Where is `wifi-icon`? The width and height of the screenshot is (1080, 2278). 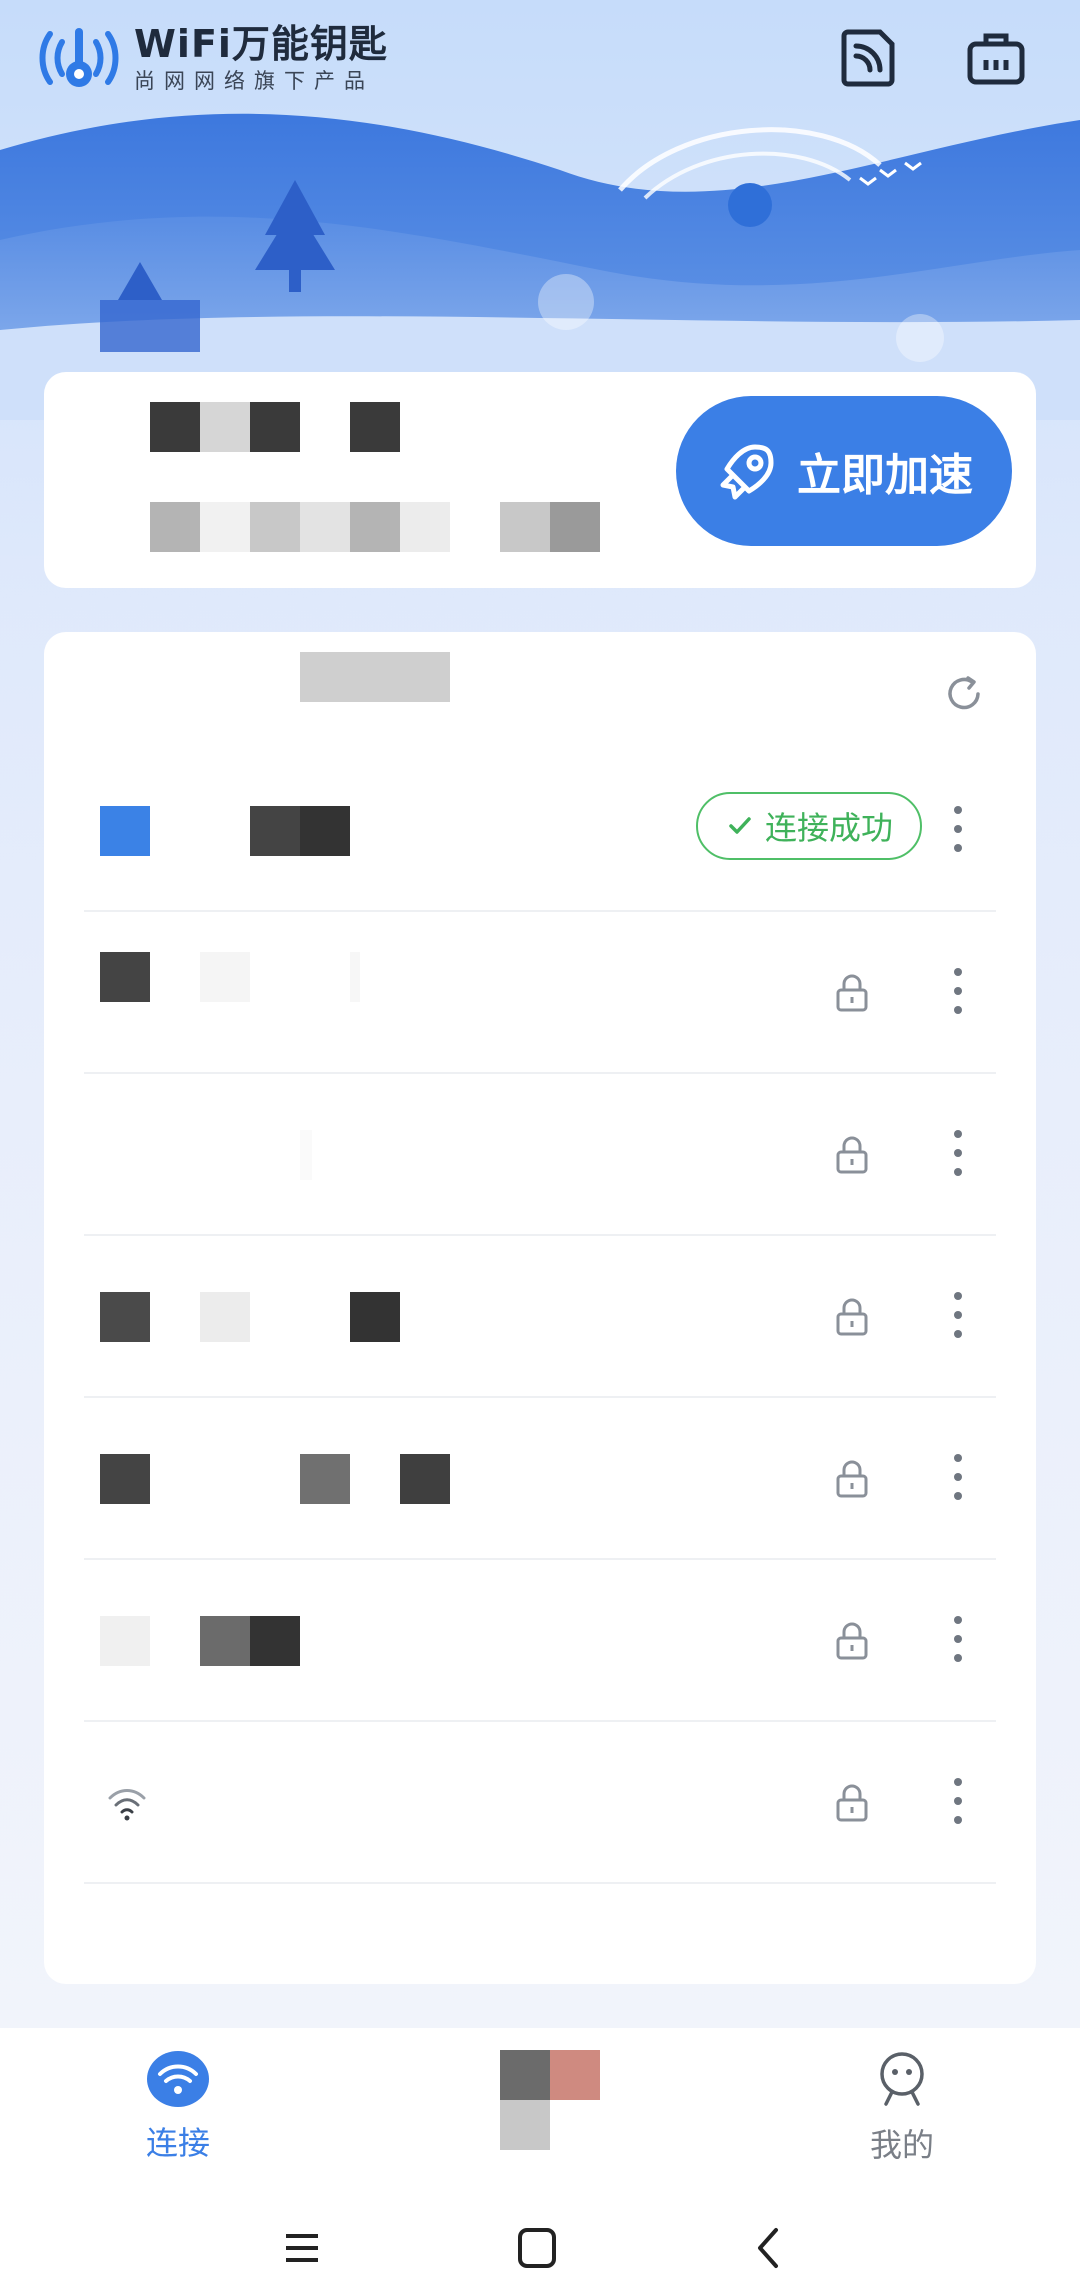
wifi-icon is located at coordinates (178, 2079).